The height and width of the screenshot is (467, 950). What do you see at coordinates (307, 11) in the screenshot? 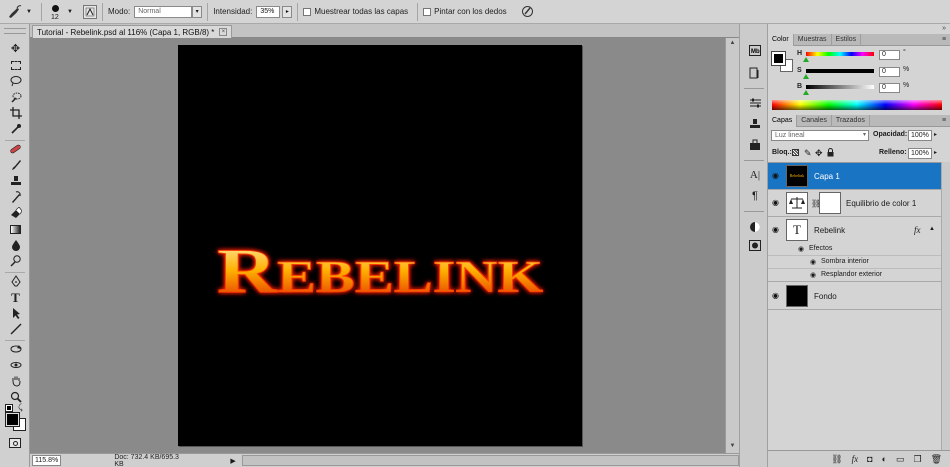
I see `sample-all-layers-checkbox` at bounding box center [307, 11].